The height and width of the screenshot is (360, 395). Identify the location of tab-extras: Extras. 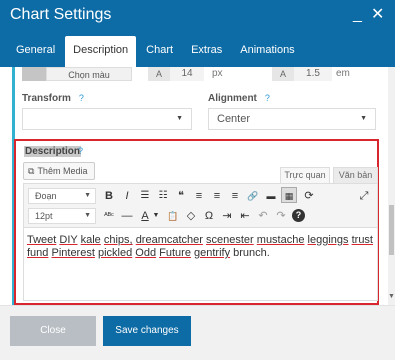
(206, 50).